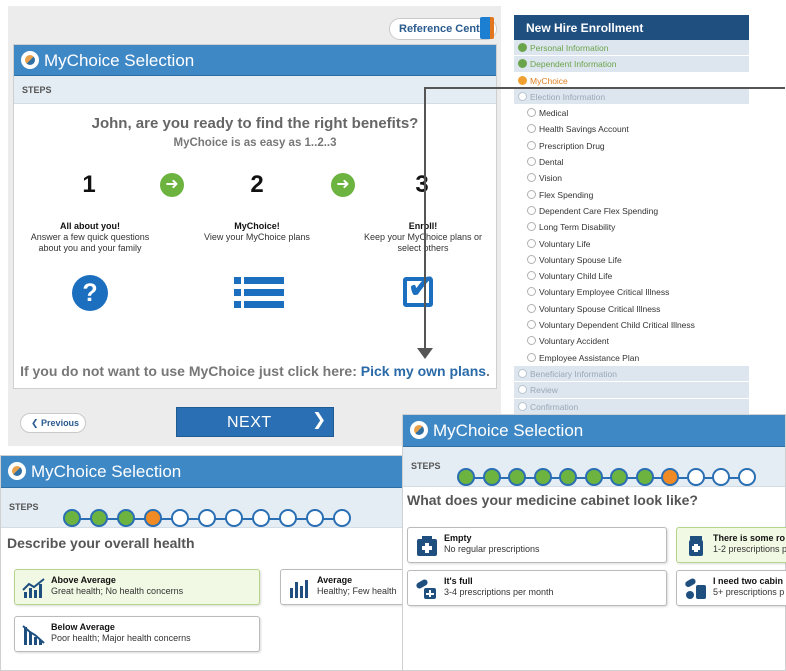 This screenshot has width=786, height=671. What do you see at coordinates (696, 546) in the screenshot?
I see `pill-bottle-icon` at bounding box center [696, 546].